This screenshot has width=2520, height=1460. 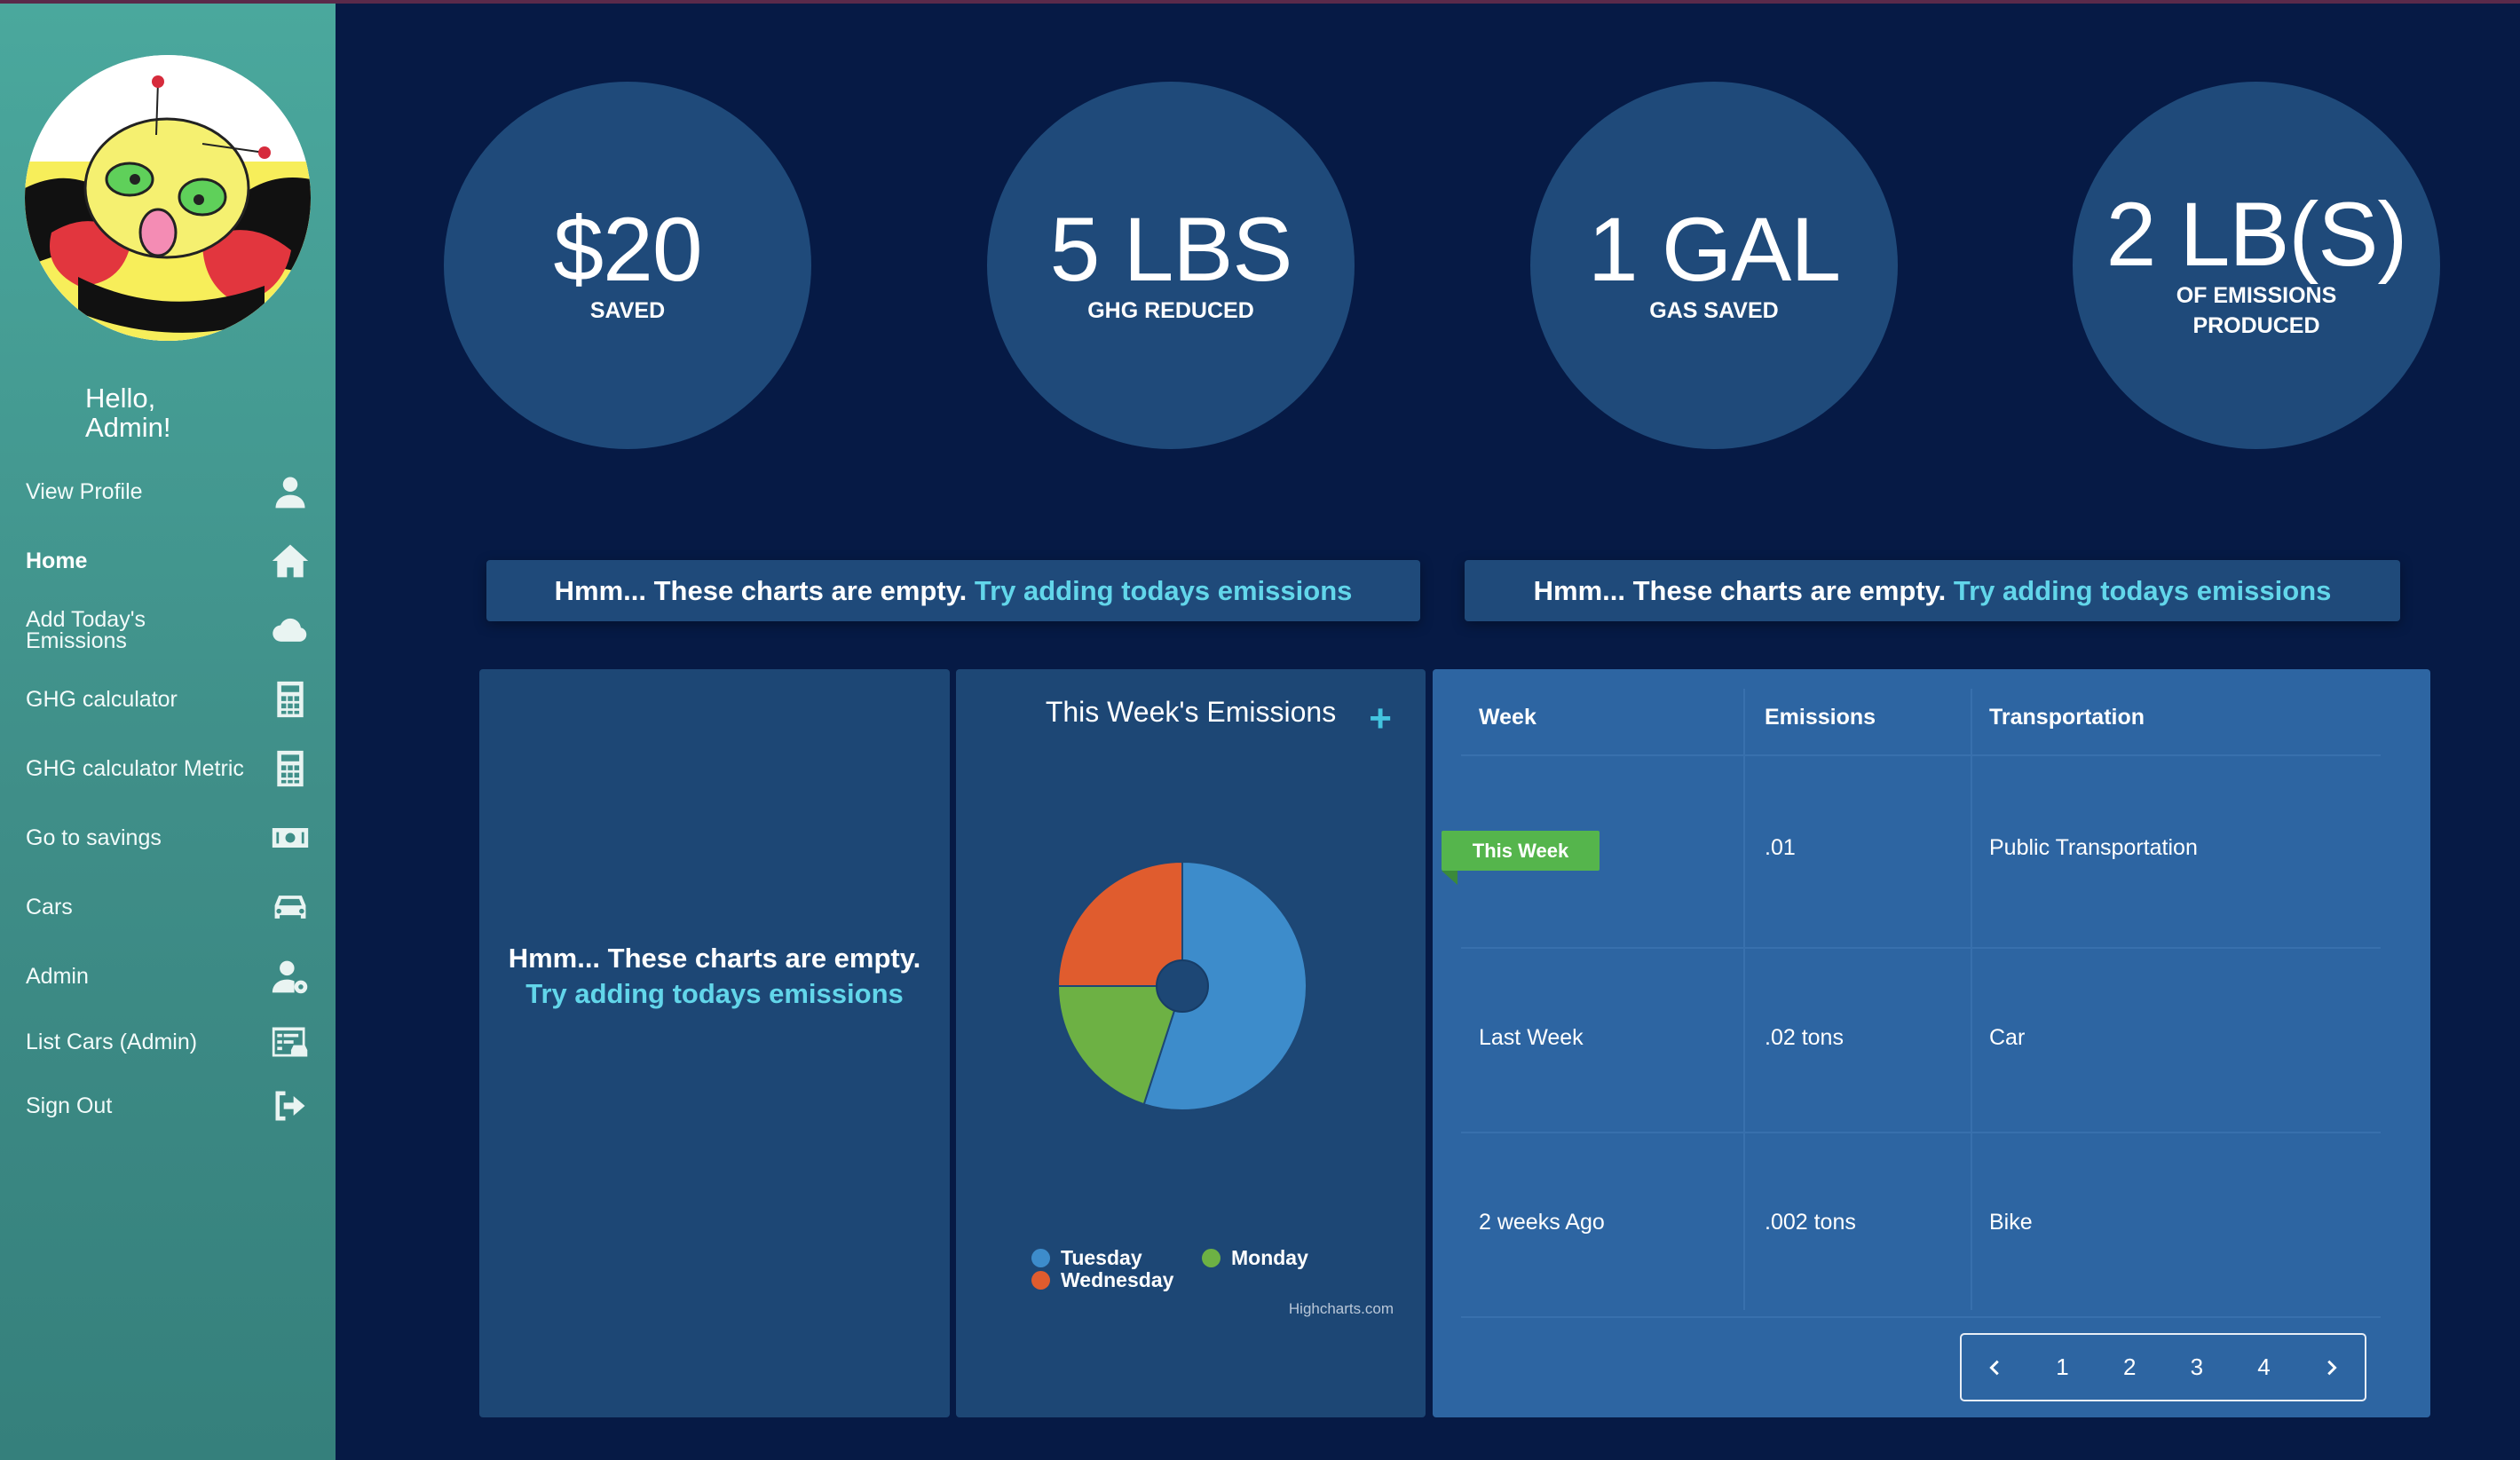 What do you see at coordinates (168, 1105) in the screenshot?
I see `sidebar-item-sign-out: Sign Out` at bounding box center [168, 1105].